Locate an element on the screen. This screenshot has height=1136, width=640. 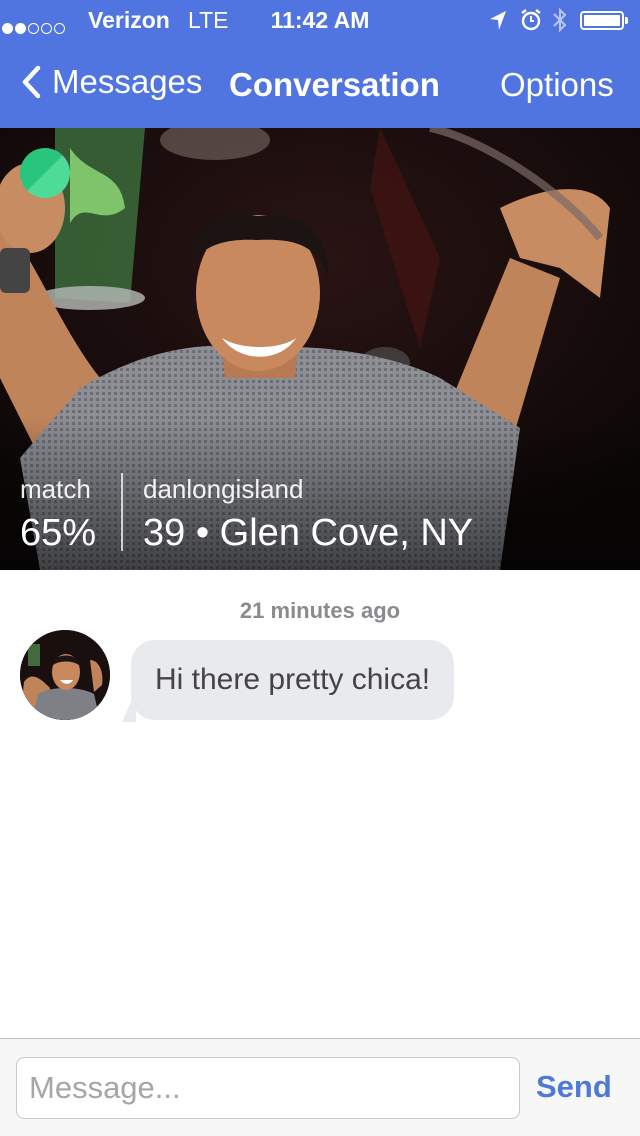
status-bar: Verizon LTE 11:42 AM is located at coordinates (320, 20).